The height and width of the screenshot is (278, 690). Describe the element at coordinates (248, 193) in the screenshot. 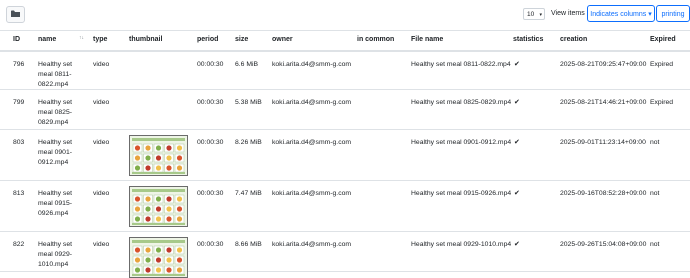

I see `cell-size: 7.47 MiB` at that location.